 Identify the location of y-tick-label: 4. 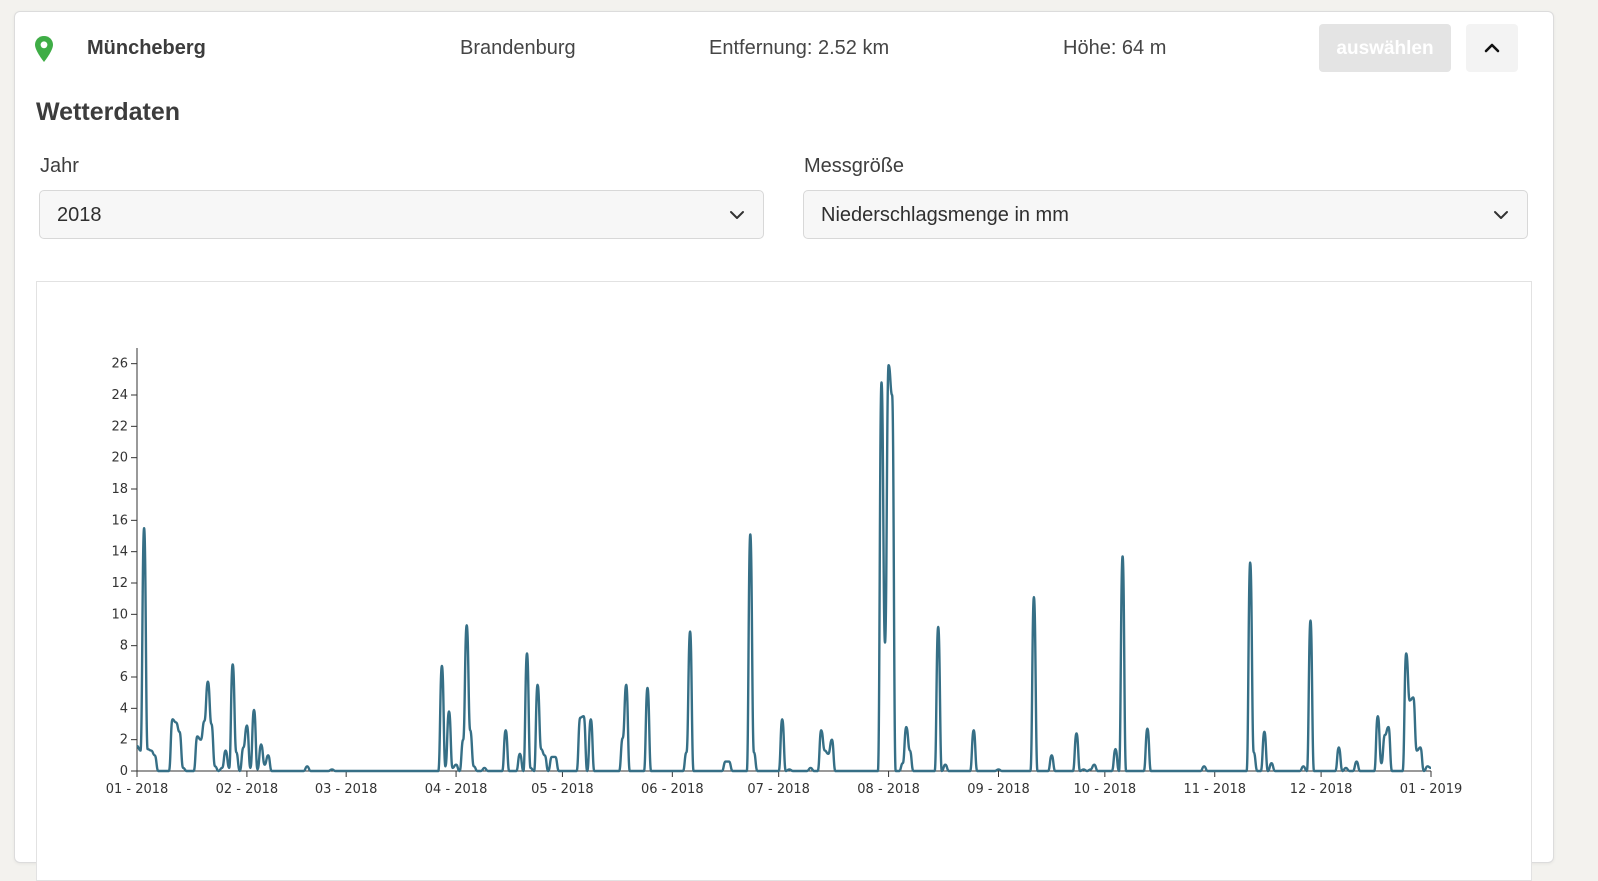
(124, 708).